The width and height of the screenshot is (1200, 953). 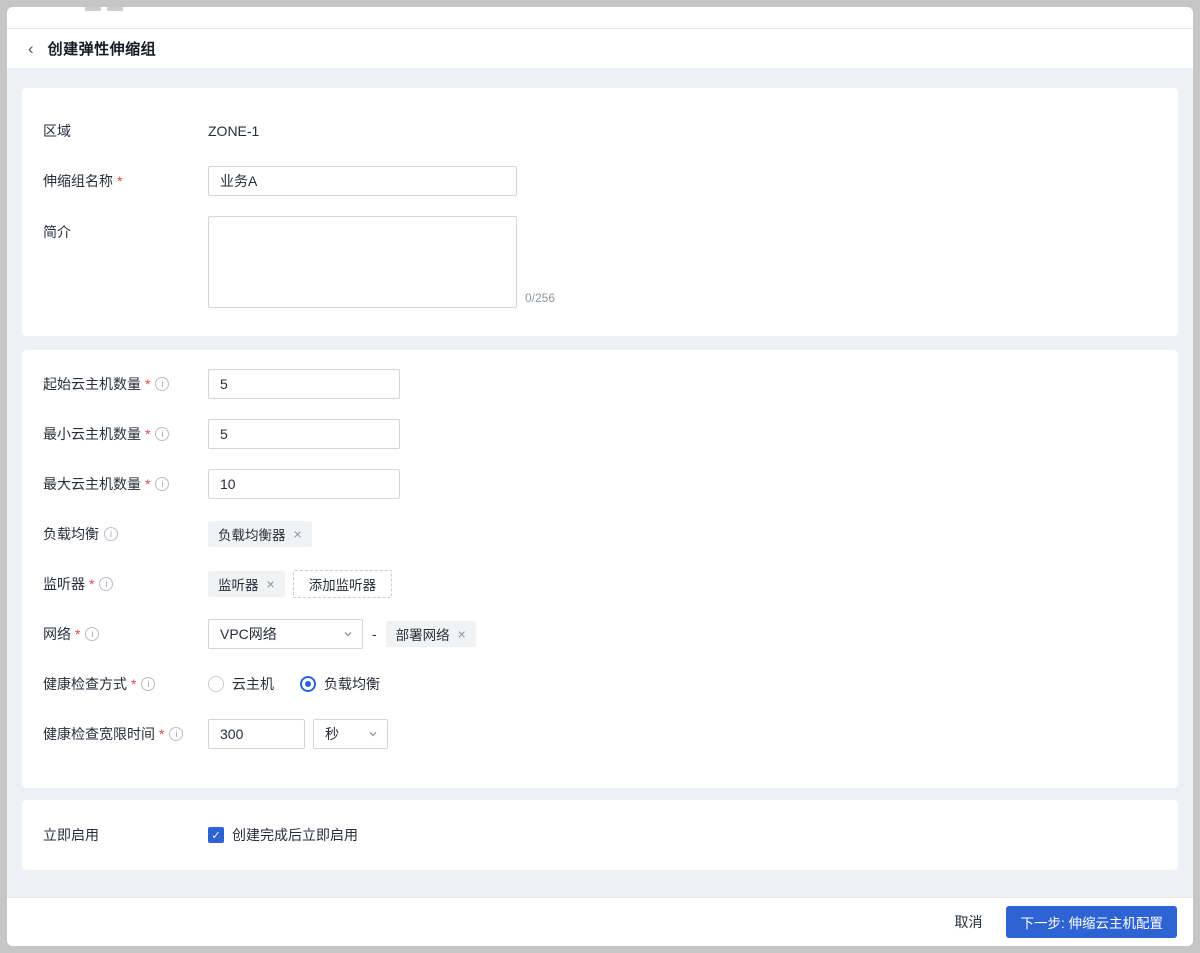 What do you see at coordinates (304, 384) in the screenshot?
I see `start-count-input` at bounding box center [304, 384].